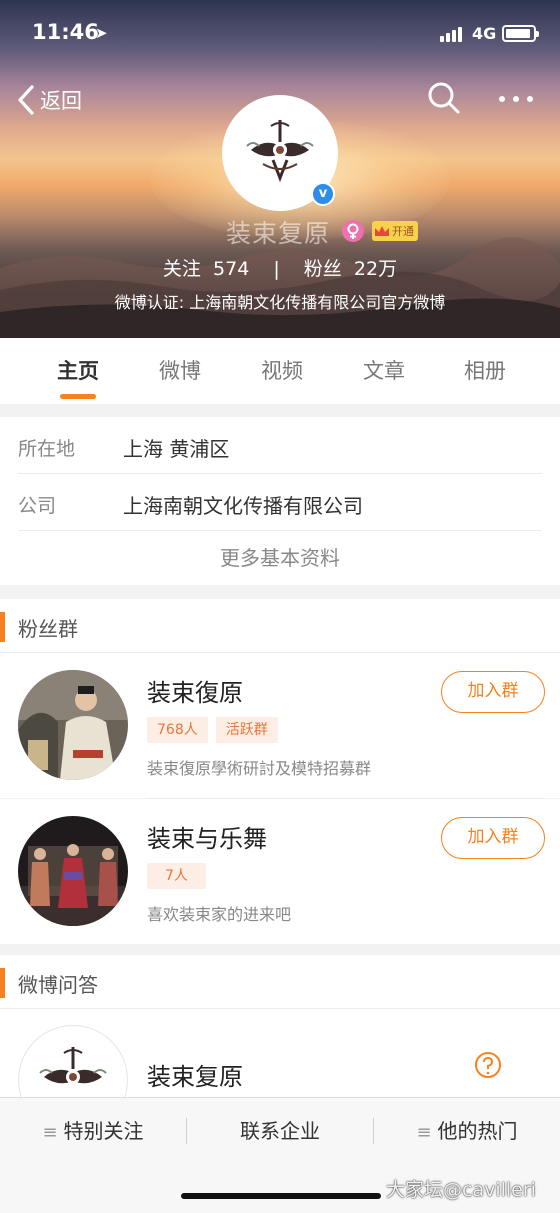  Describe the element at coordinates (246, 730) in the screenshot. I see `active-tag: 活跃群` at that location.